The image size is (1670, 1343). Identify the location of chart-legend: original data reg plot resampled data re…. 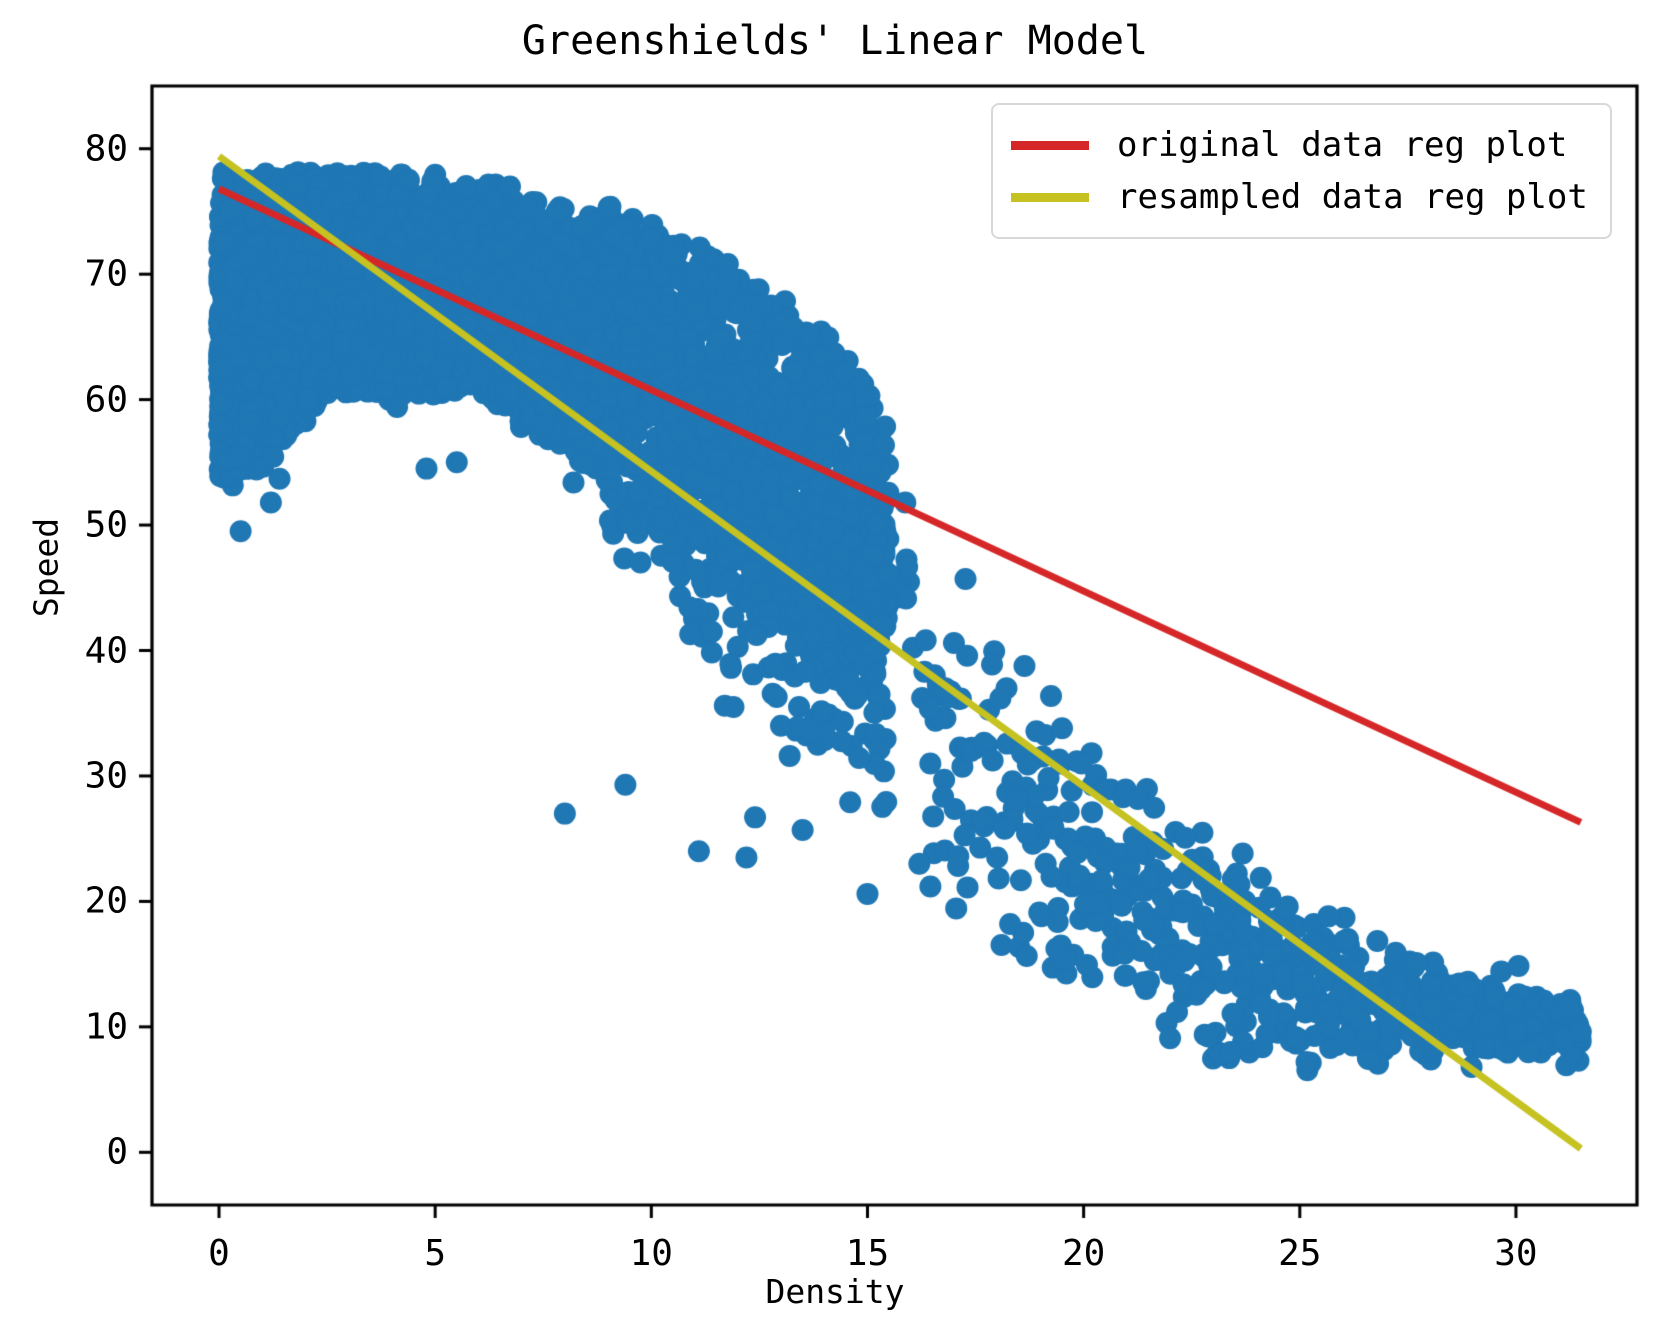
(1301, 171).